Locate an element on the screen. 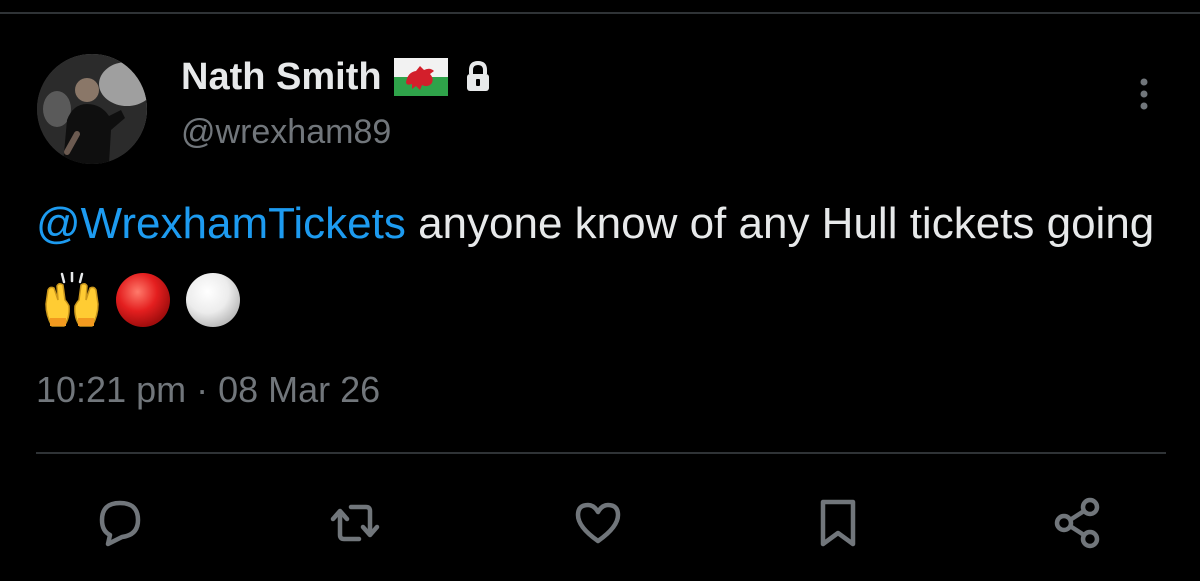  lock-icon is located at coordinates (478, 77).